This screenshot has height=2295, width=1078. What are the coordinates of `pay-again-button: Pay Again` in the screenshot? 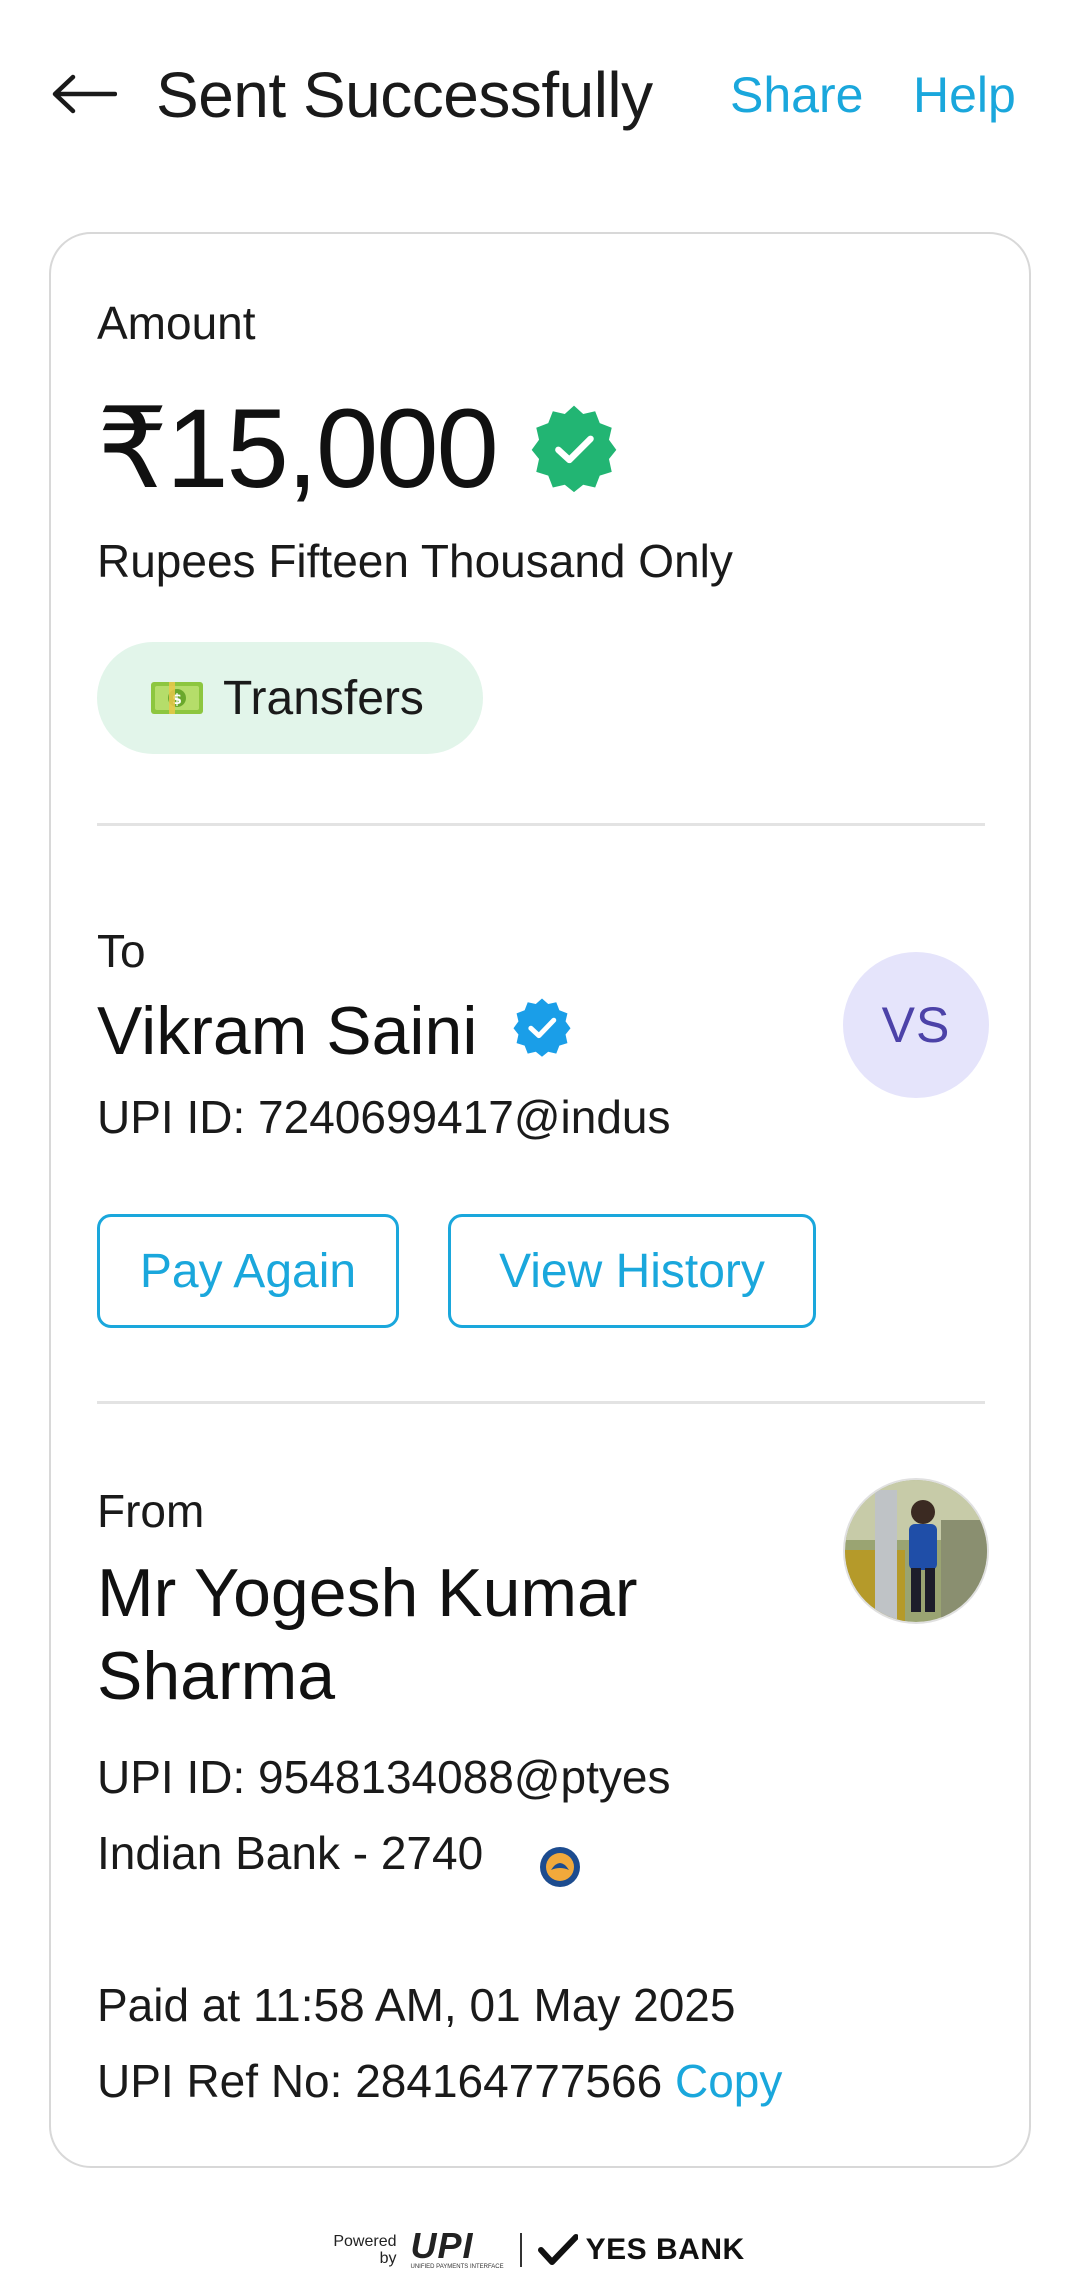 It's located at (248, 1271).